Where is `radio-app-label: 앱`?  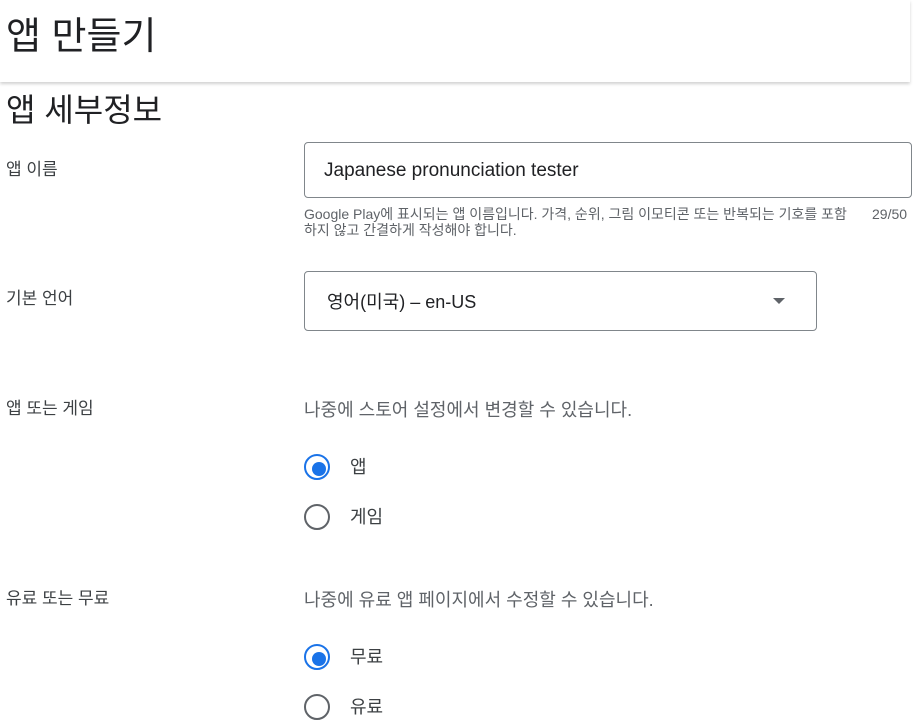
radio-app-label: 앱 is located at coordinates (358, 467).